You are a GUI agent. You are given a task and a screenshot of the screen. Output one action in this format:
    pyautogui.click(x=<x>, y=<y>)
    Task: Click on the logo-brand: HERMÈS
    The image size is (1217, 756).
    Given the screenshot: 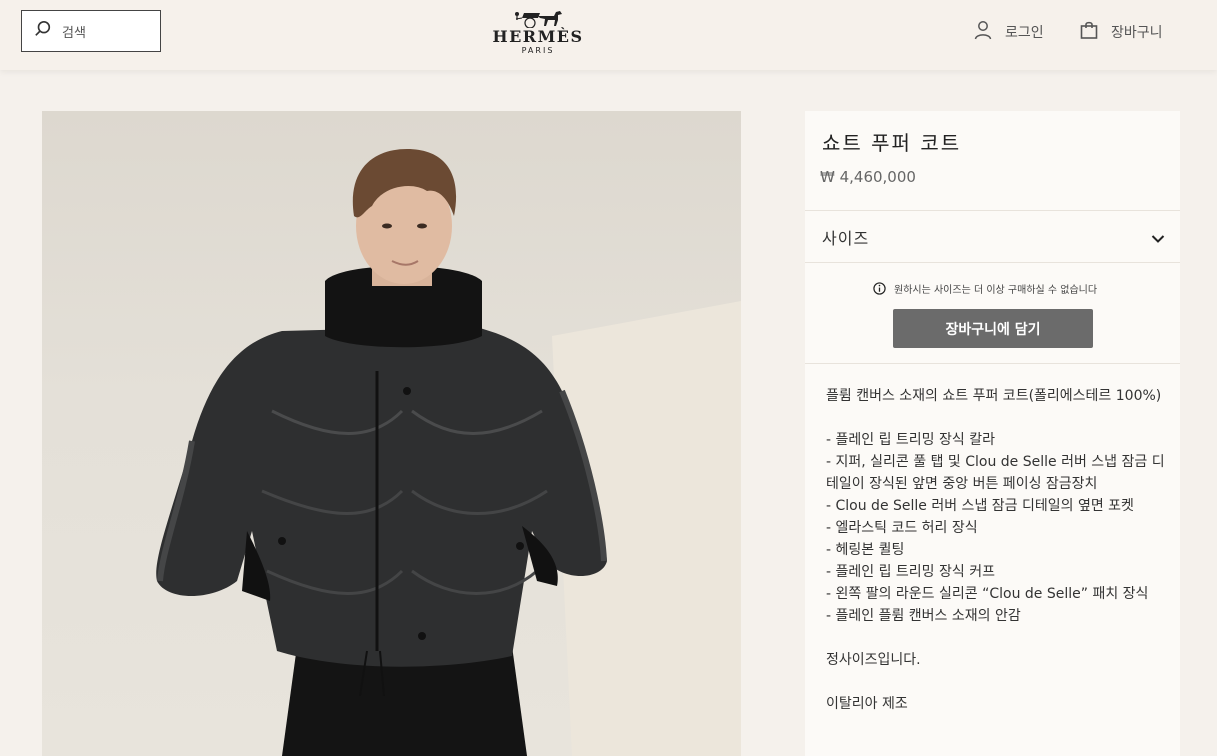 What is the action you would take?
    pyautogui.click(x=538, y=36)
    